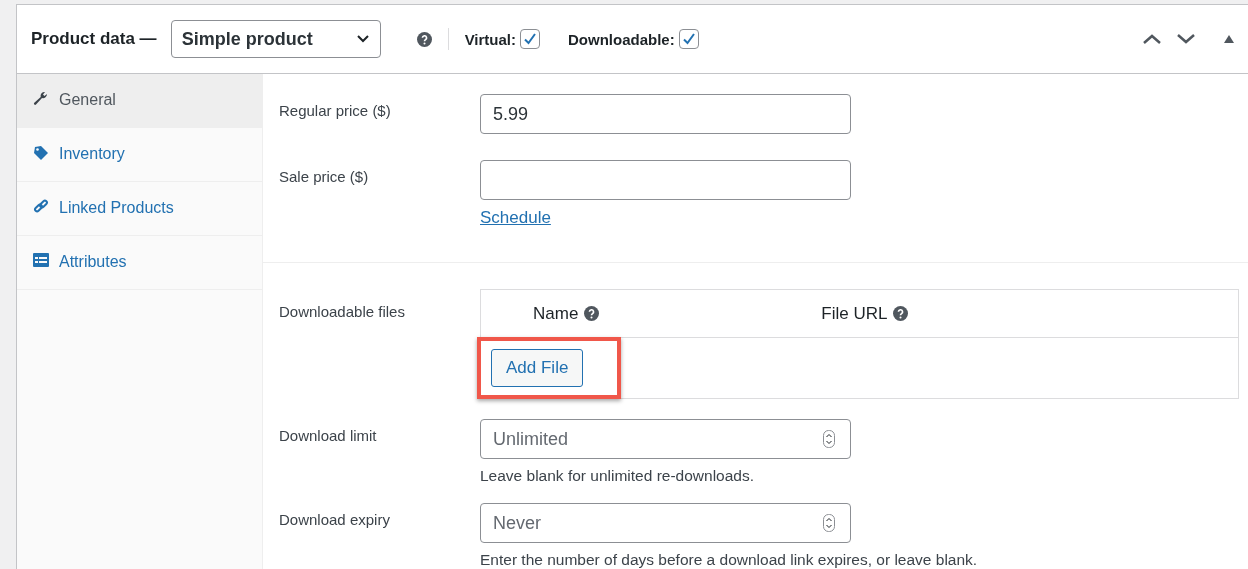 The height and width of the screenshot is (569, 1248). I want to click on wrench-icon, so click(41, 99).